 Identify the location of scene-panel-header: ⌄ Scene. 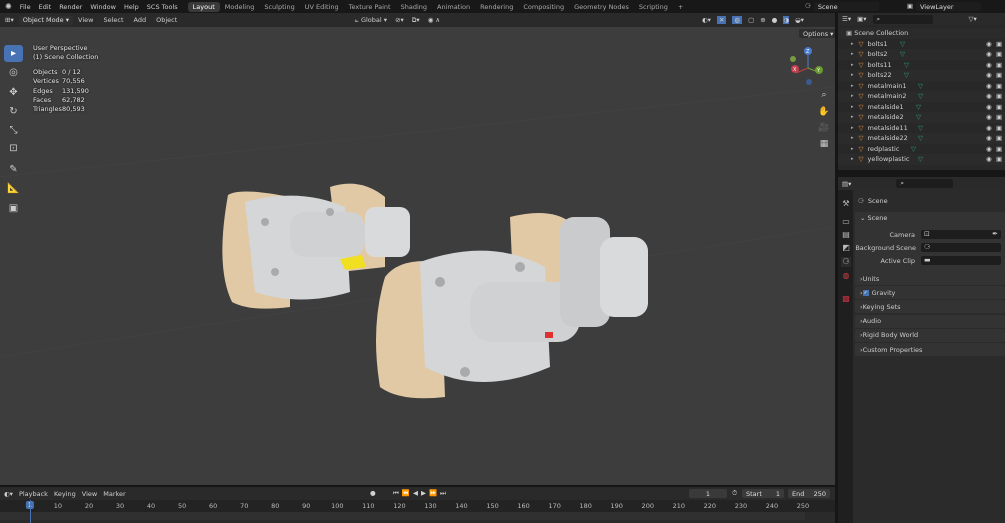
(873, 218).